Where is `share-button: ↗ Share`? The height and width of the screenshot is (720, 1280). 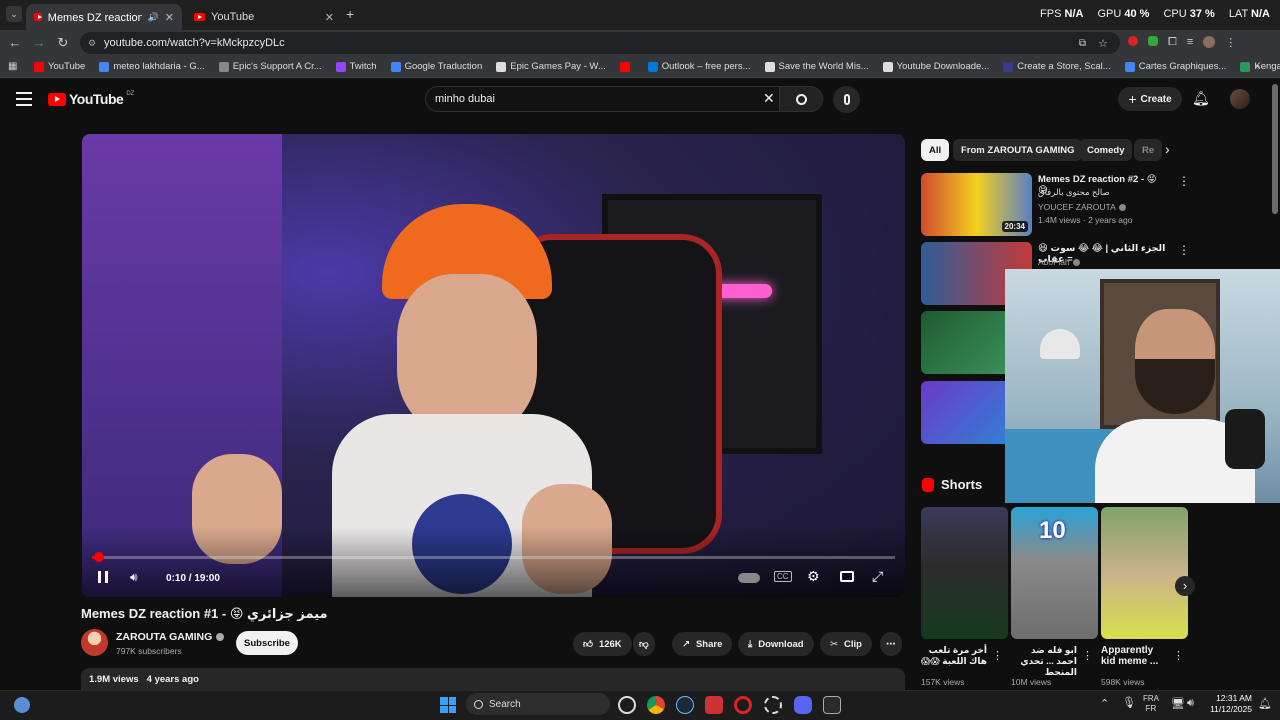
share-button: ↗ Share is located at coordinates (702, 644).